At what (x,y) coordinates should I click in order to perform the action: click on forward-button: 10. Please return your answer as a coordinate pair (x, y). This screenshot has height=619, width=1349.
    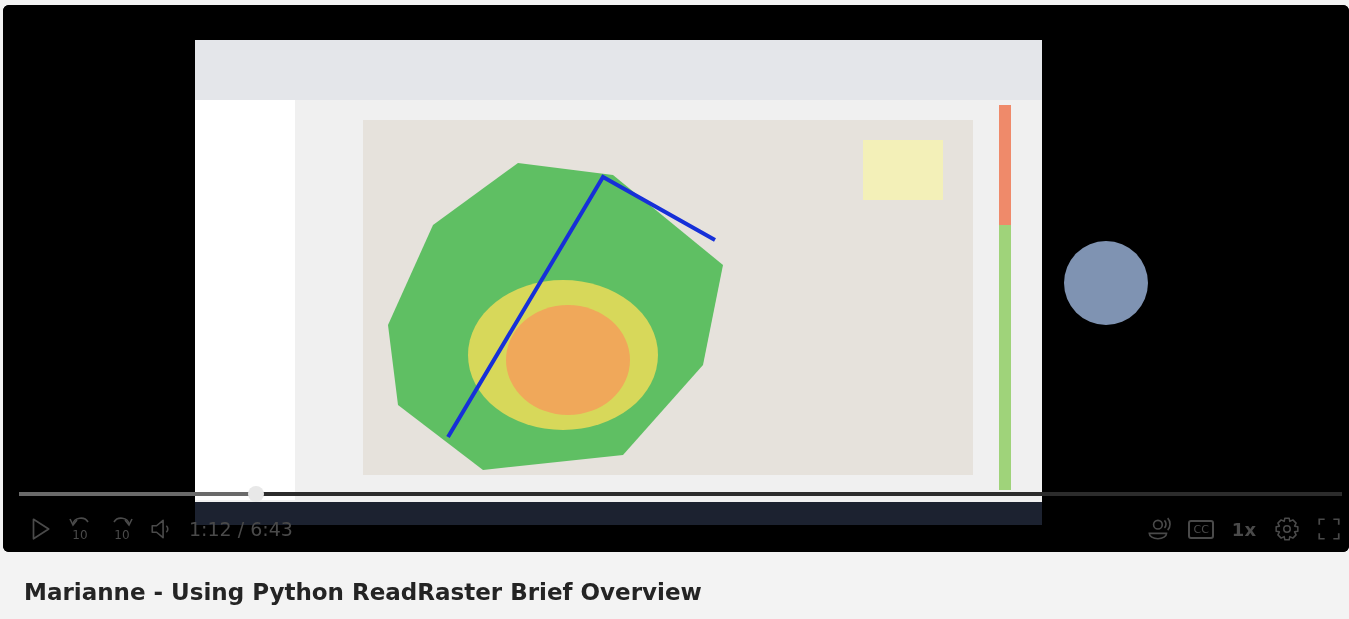
    Looking at the image, I should click on (122, 529).